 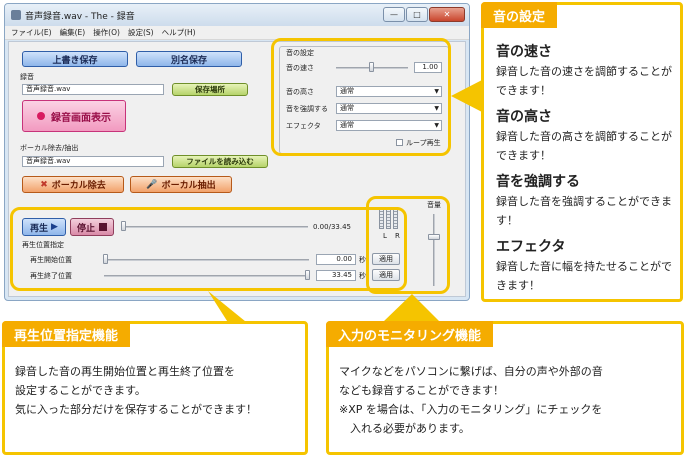 What do you see at coordinates (524, 52) in the screenshot?
I see `speed-heading: 音の速さ` at bounding box center [524, 52].